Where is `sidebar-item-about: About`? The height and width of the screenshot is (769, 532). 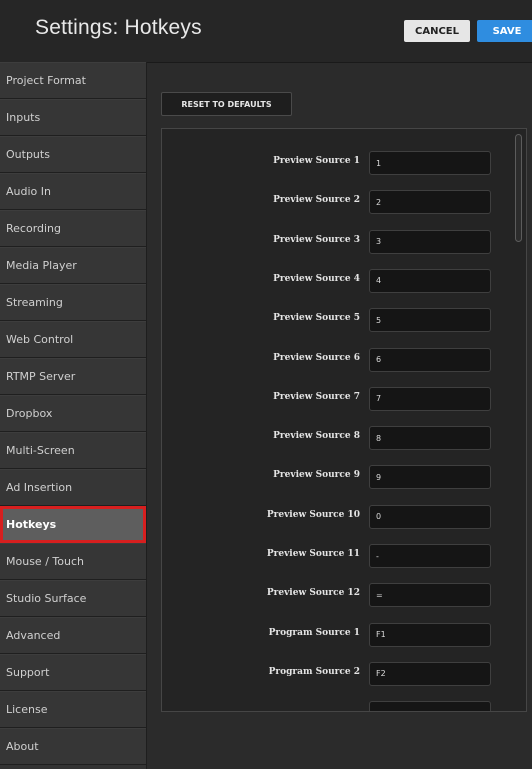
sidebar-item-about: About is located at coordinates (73, 746).